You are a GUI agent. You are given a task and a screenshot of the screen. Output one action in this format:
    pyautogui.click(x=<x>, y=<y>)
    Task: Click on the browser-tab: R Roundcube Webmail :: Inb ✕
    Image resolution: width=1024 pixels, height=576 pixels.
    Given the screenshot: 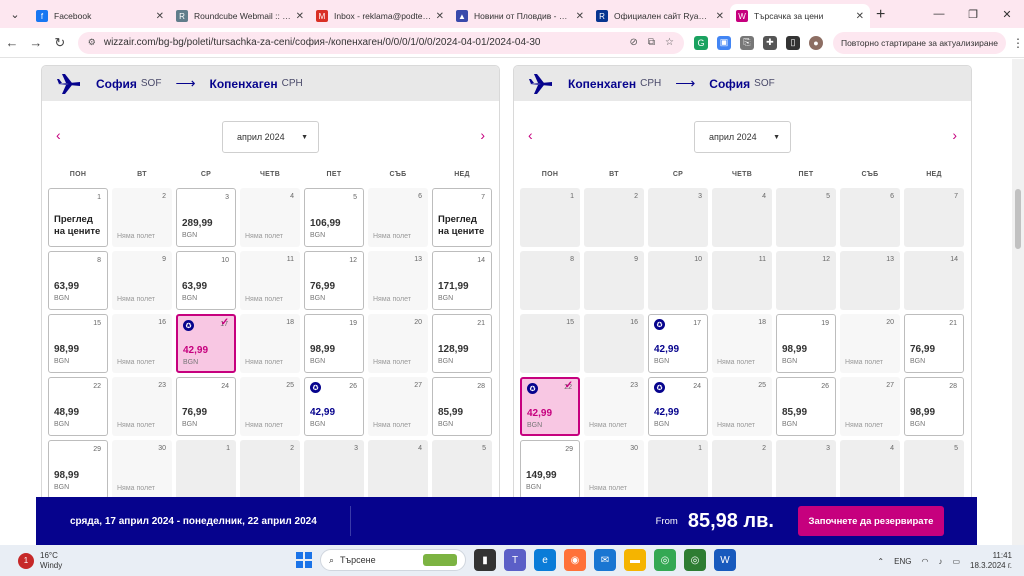 What is the action you would take?
    pyautogui.click(x=240, y=16)
    